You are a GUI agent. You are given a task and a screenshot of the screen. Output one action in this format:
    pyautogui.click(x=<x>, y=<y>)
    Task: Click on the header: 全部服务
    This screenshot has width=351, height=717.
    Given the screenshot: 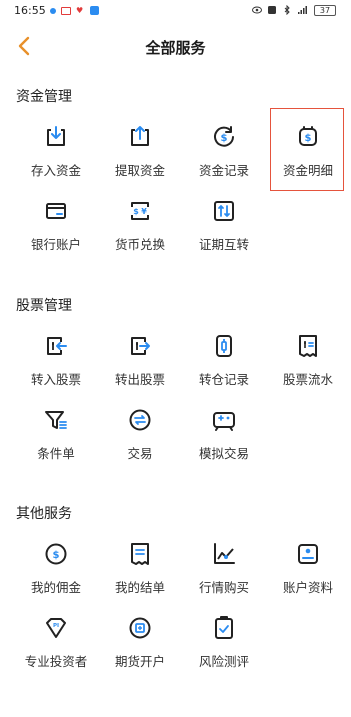 What is the action you would take?
    pyautogui.click(x=175, y=46)
    